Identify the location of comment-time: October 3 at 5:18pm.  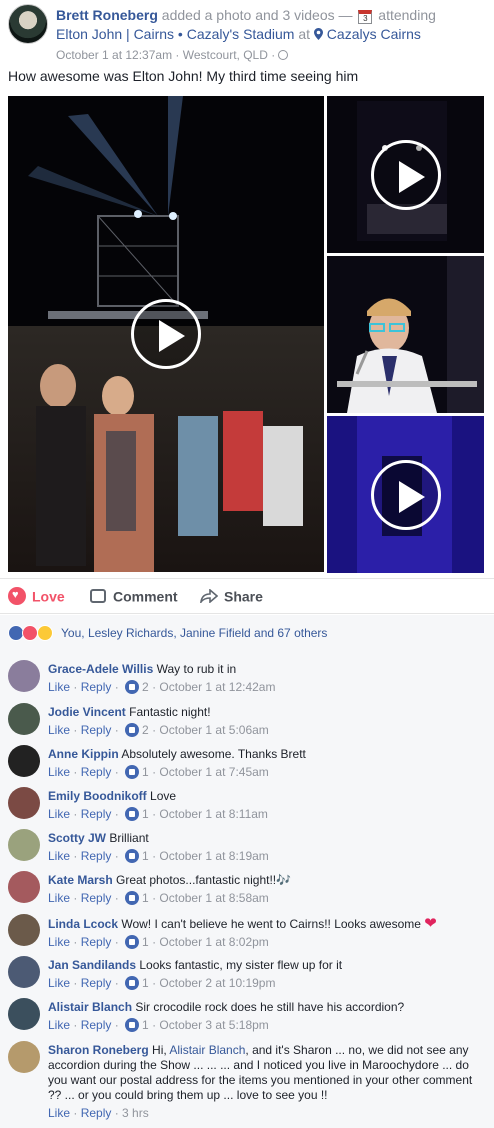
(213, 1025).